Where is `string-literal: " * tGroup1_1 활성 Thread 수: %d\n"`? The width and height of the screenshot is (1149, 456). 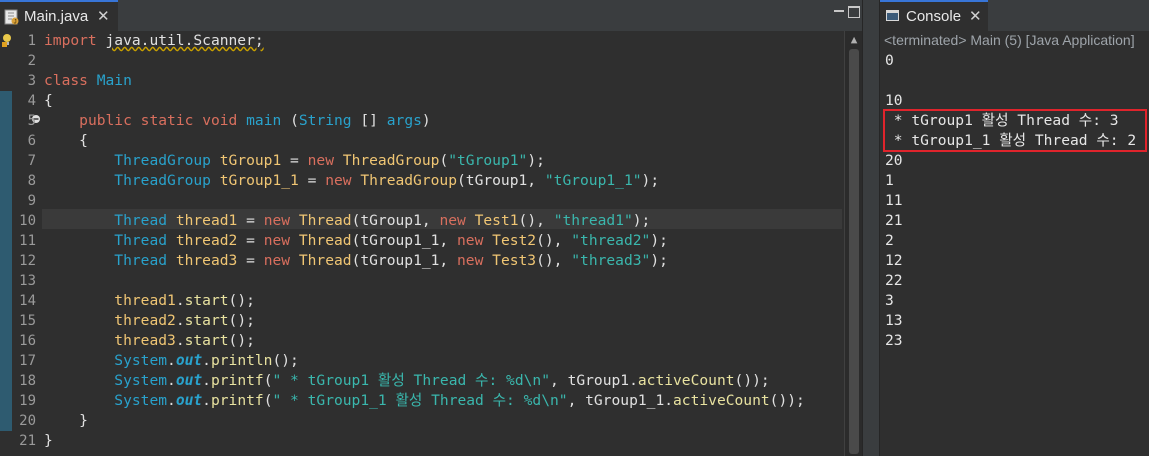 string-literal: " * tGroup1_1 활성 Thread 수: %d\n" is located at coordinates (420, 400).